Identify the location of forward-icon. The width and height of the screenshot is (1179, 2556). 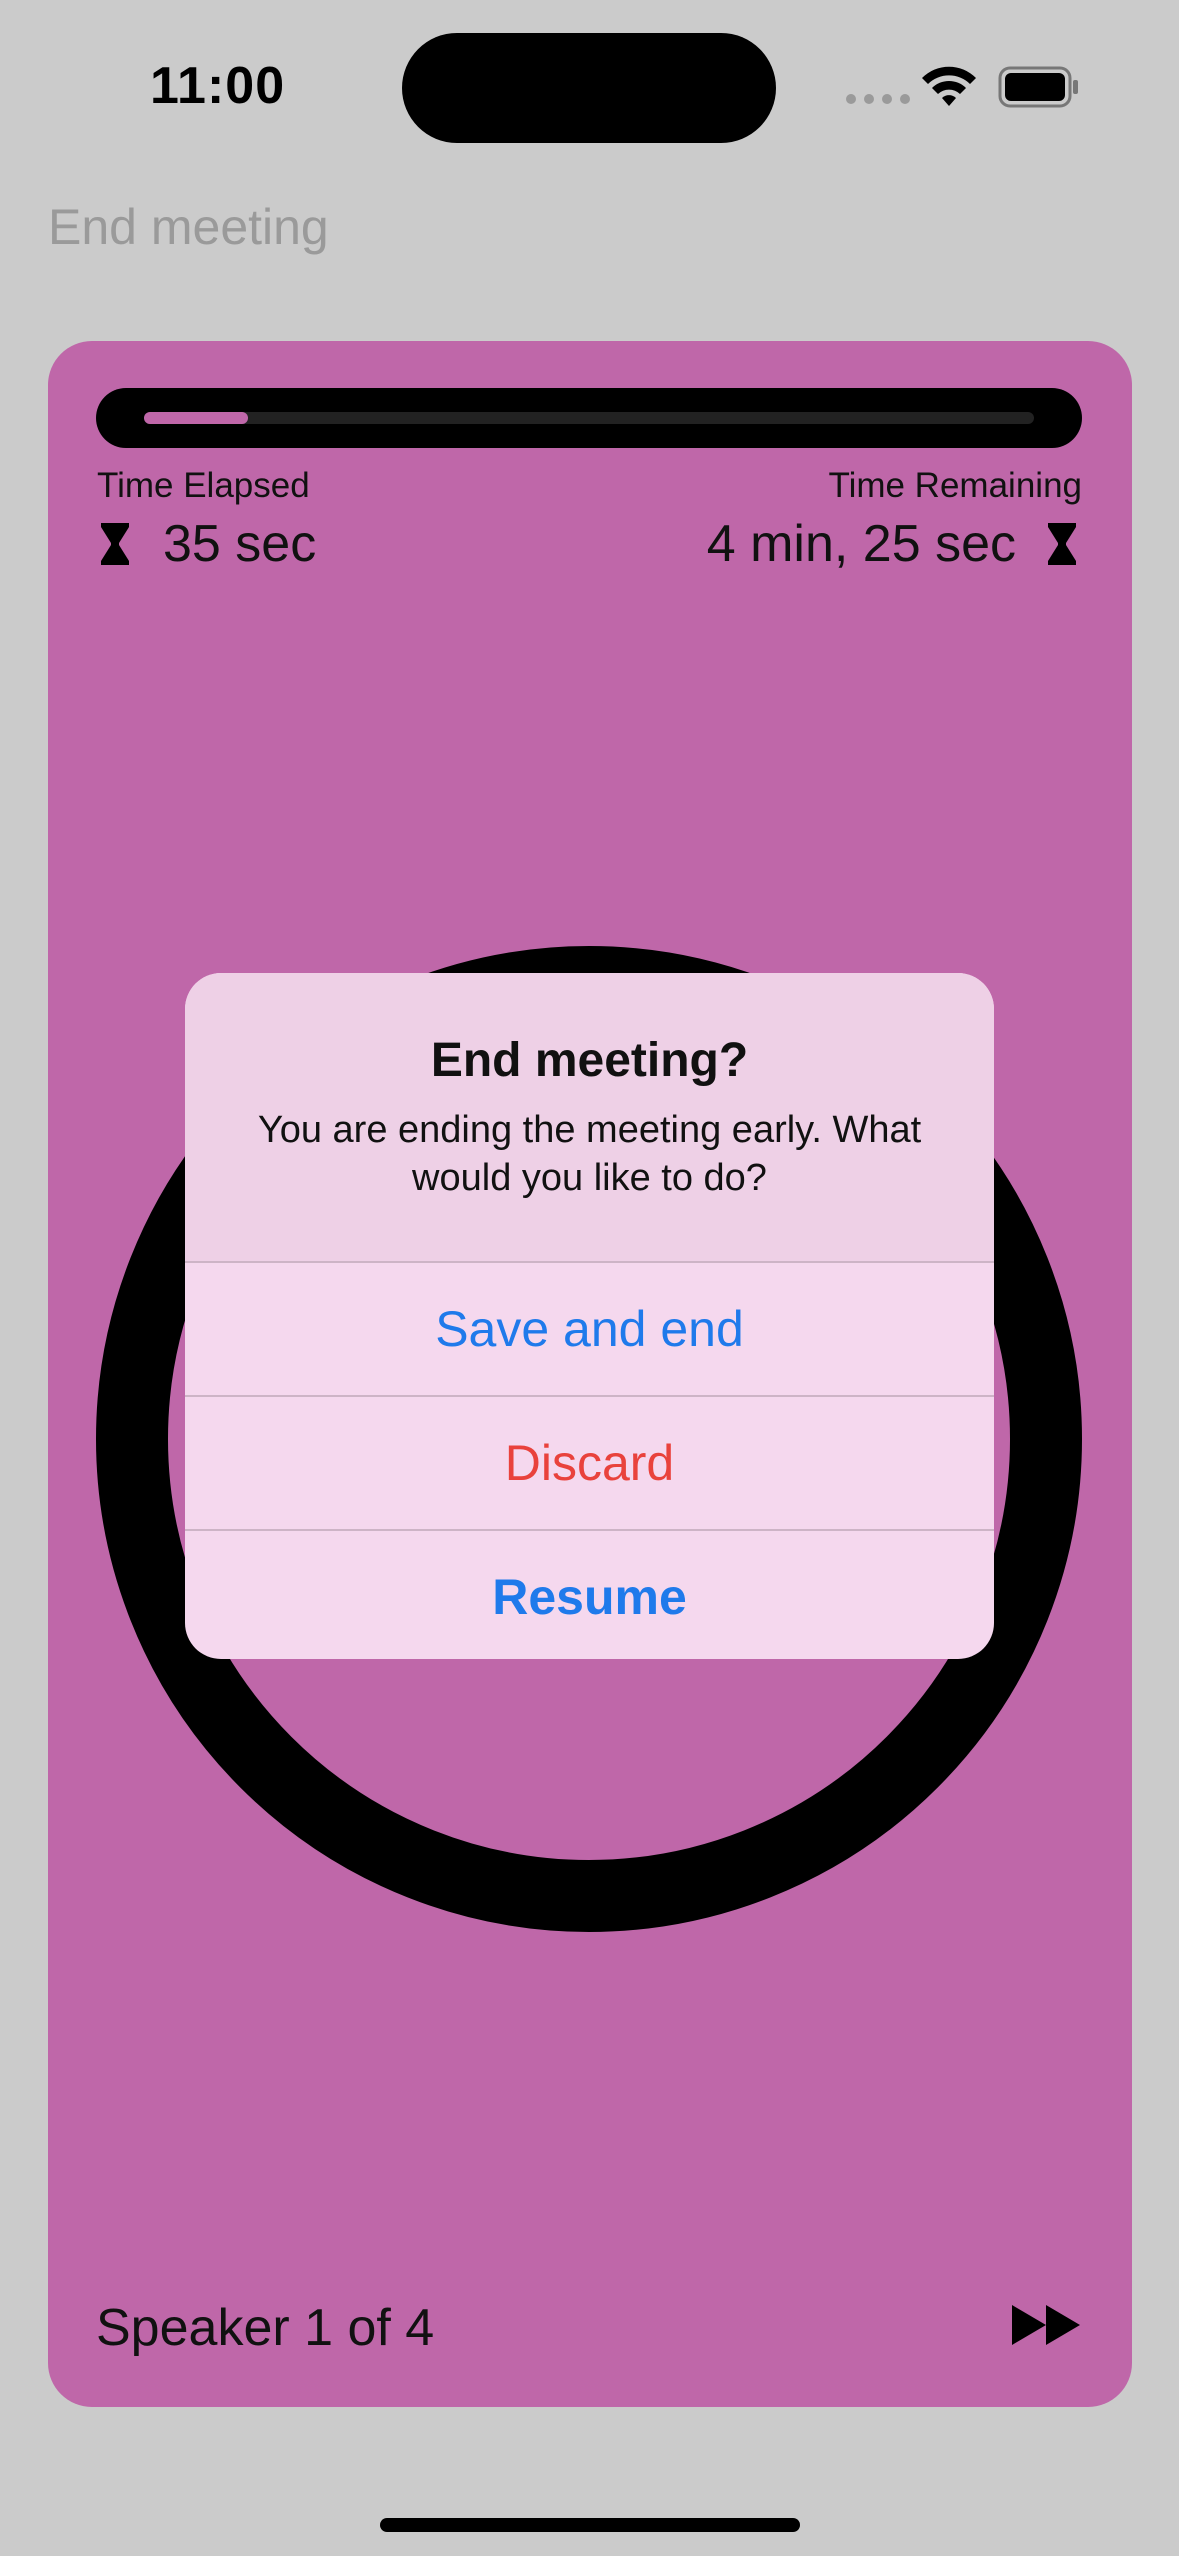
(1047, 2325).